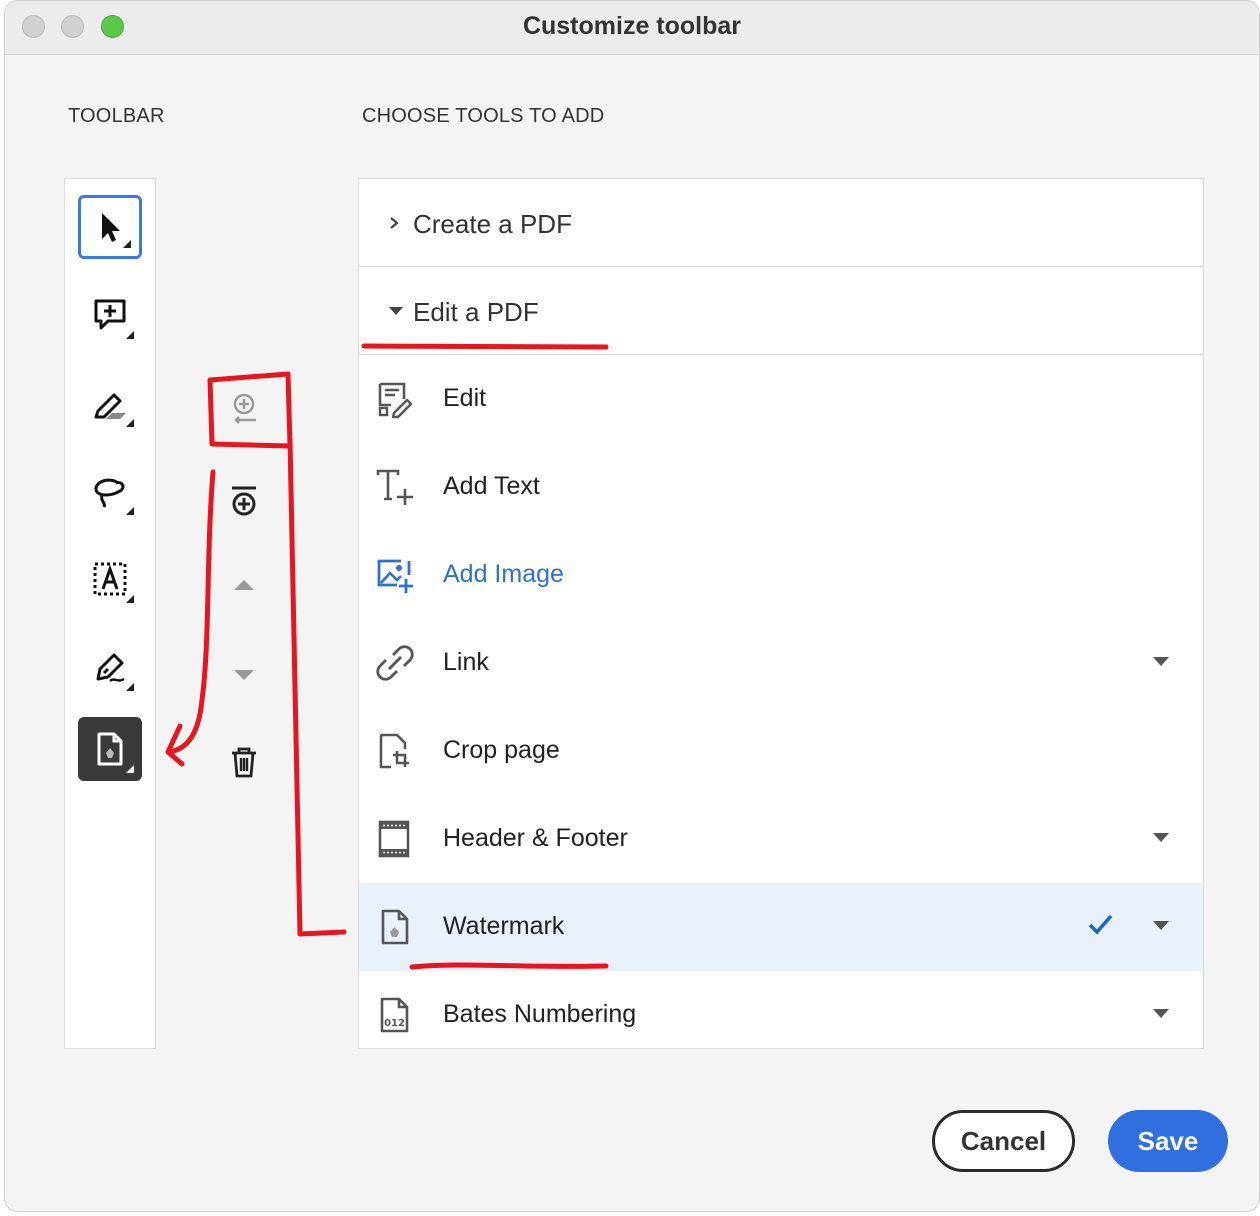 The width and height of the screenshot is (1260, 1216). What do you see at coordinates (110, 227) in the screenshot?
I see `toolbar-item-select` at bounding box center [110, 227].